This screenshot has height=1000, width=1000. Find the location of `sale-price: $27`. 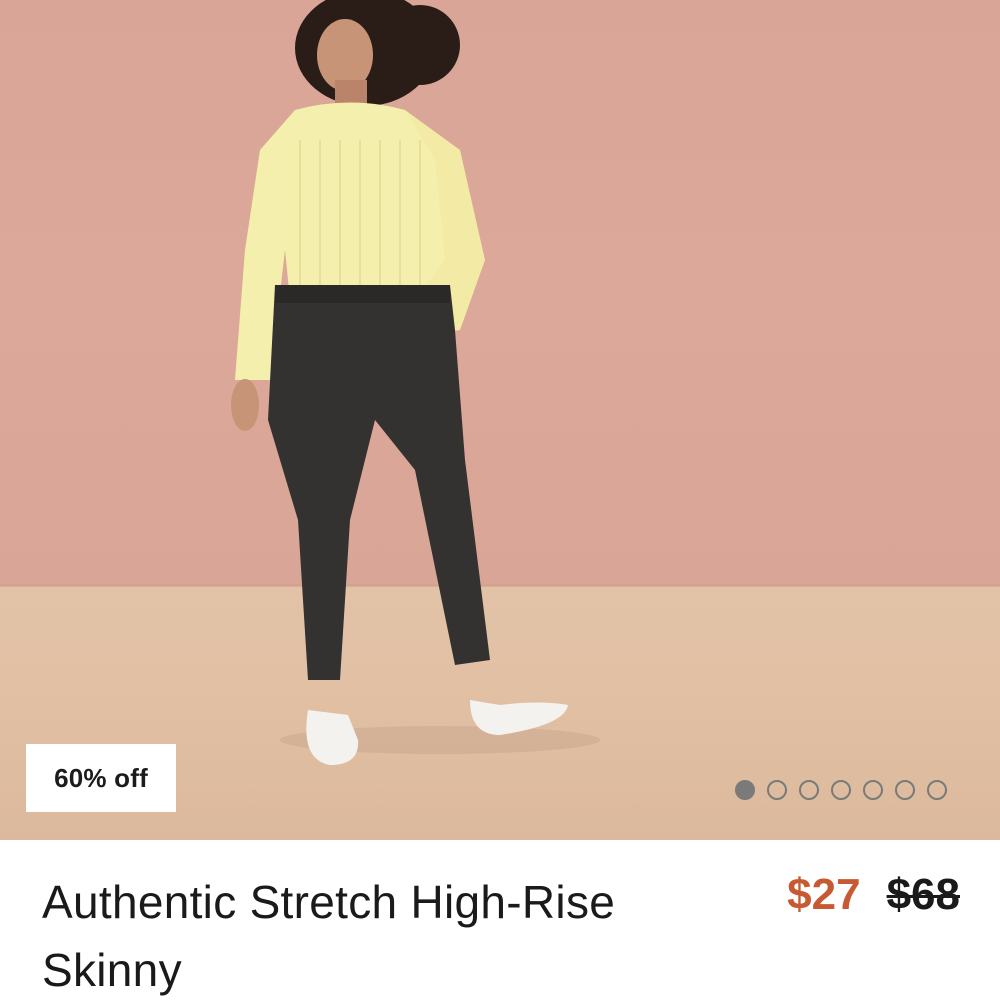

sale-price: $27 is located at coordinates (824, 894).